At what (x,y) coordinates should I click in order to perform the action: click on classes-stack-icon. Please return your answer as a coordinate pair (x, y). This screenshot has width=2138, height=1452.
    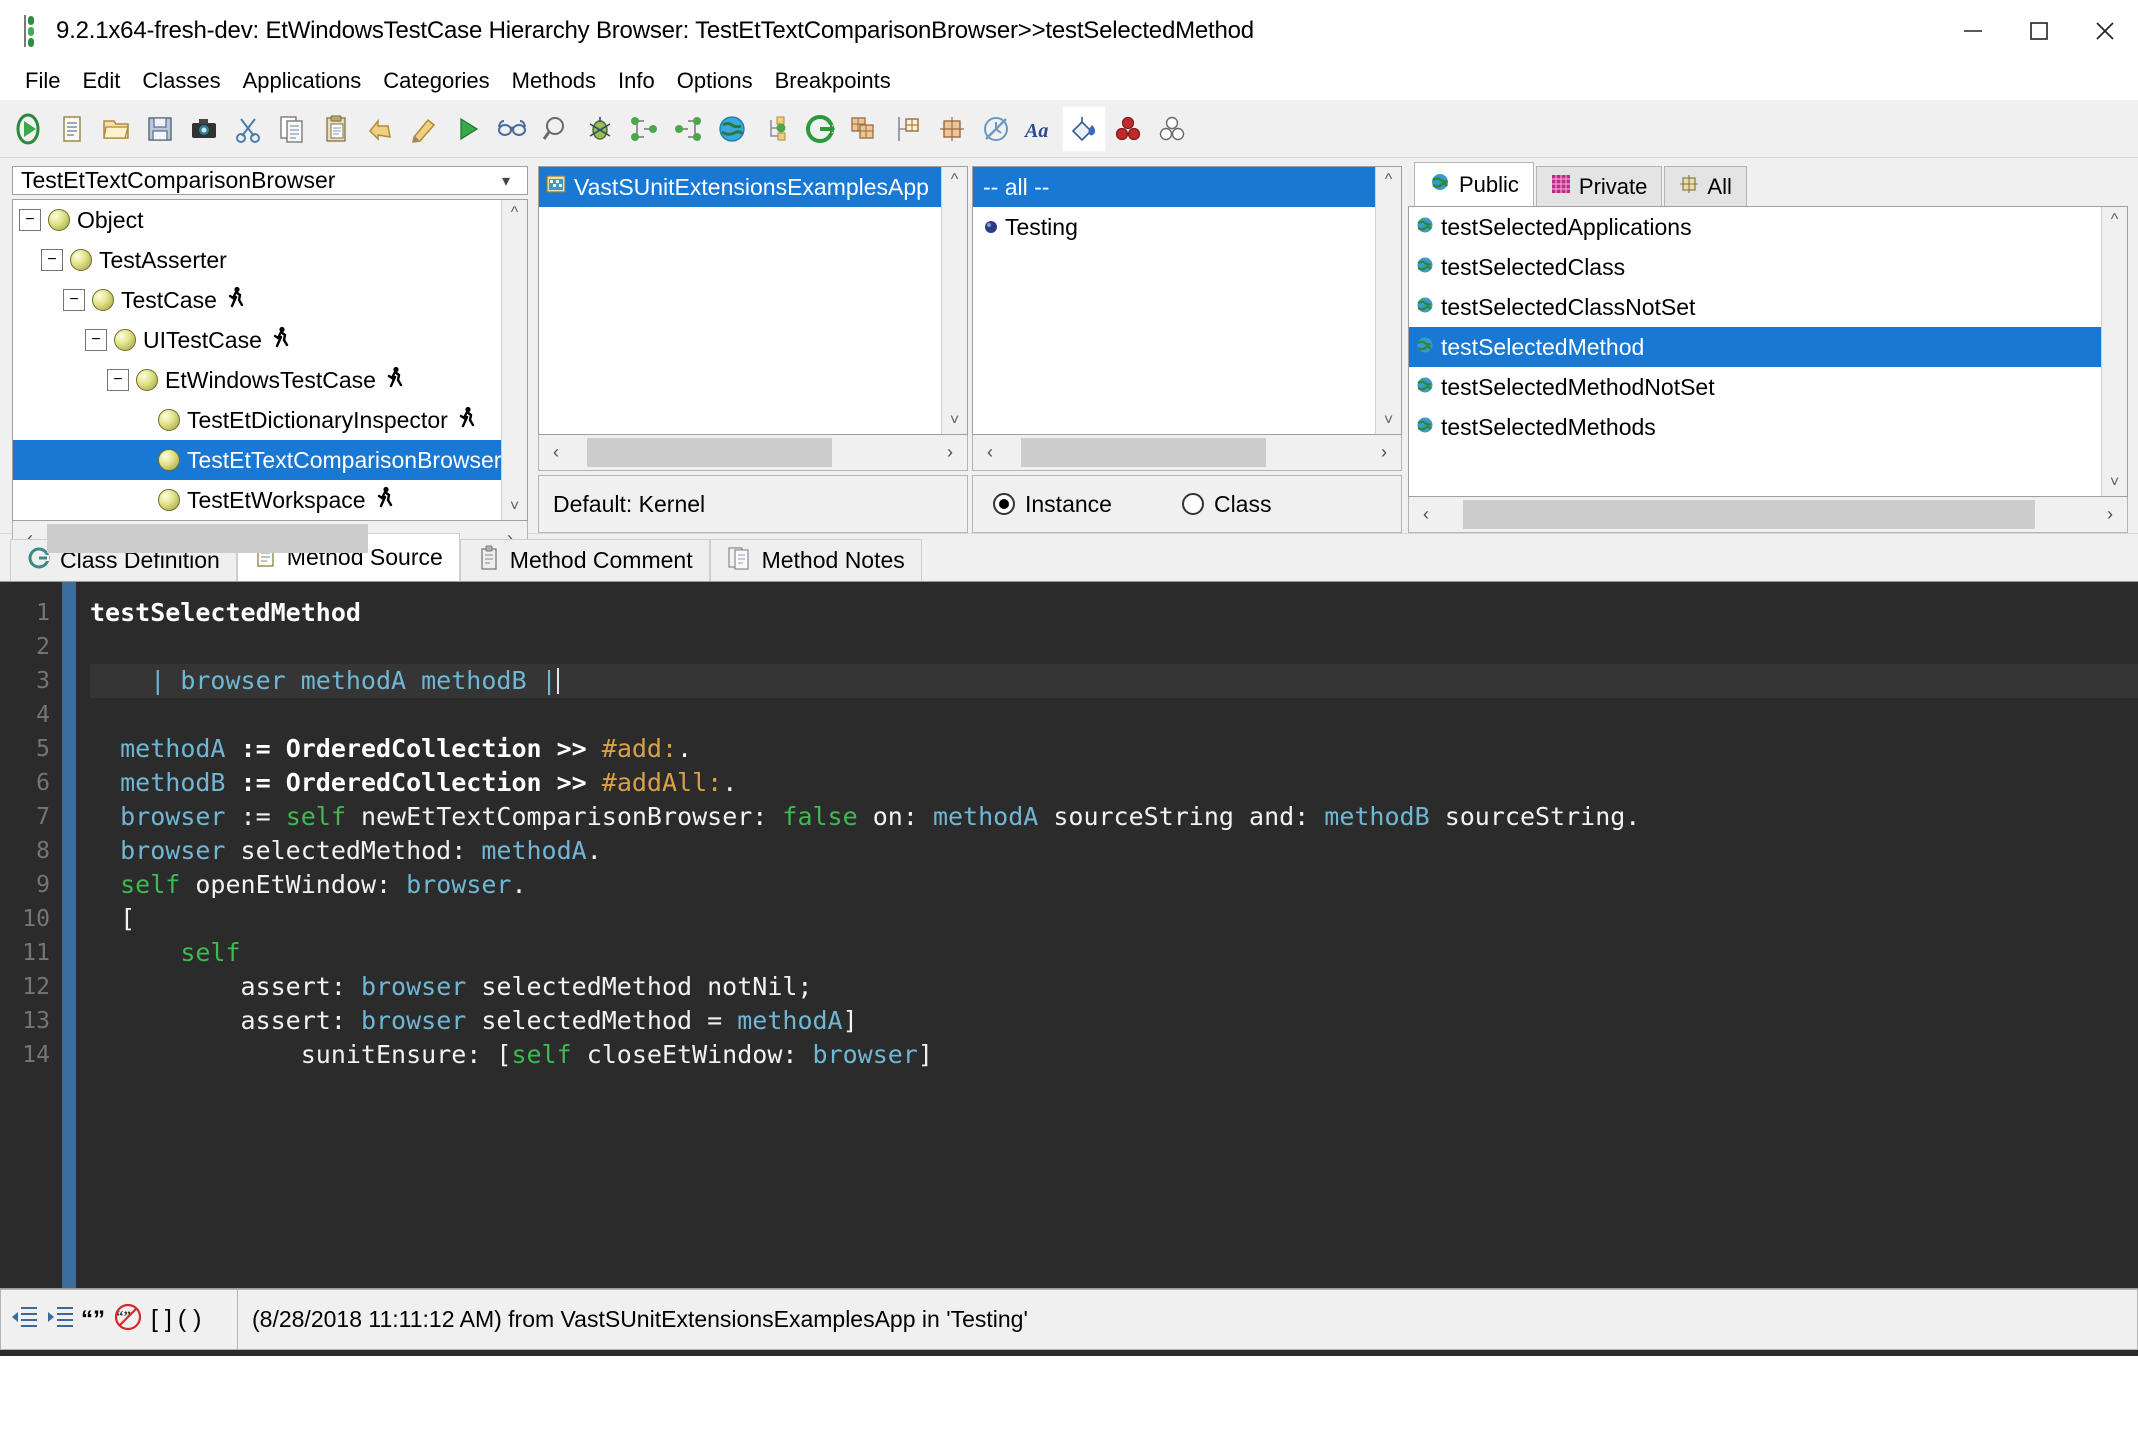
    Looking at the image, I should click on (864, 129).